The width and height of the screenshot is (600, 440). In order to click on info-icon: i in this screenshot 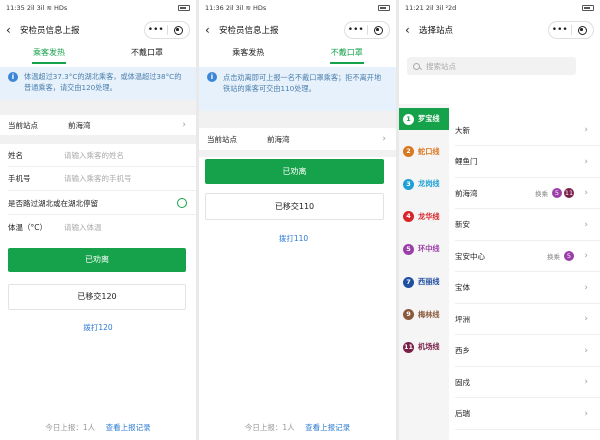, I will do `click(212, 77)`.